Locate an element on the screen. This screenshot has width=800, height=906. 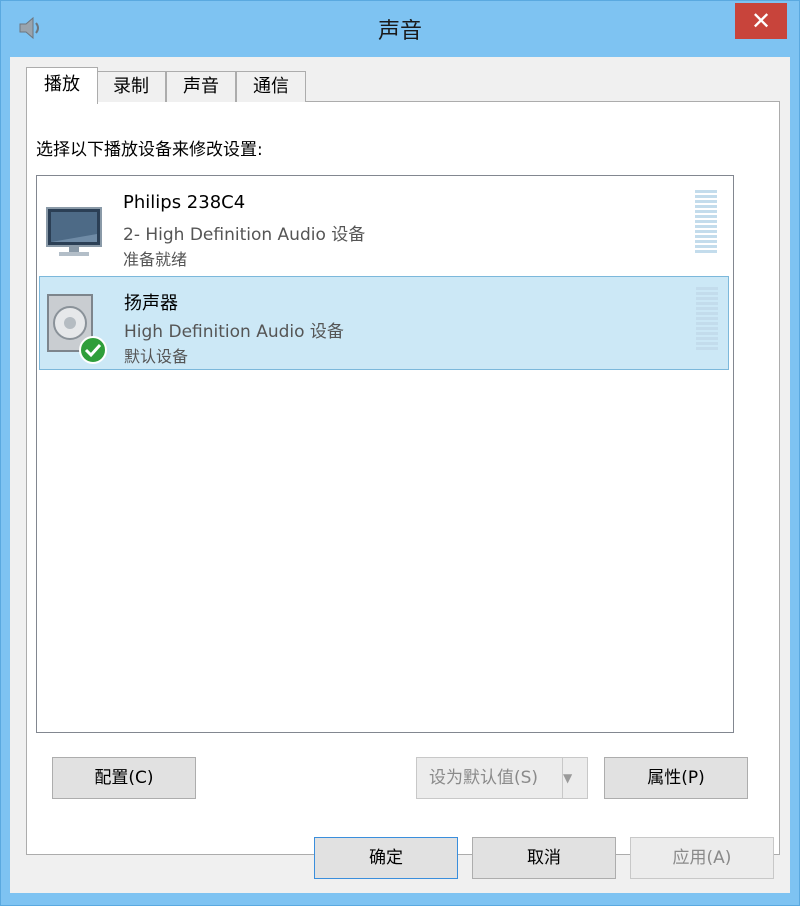
tab-recording: 录制 is located at coordinates (131, 86).